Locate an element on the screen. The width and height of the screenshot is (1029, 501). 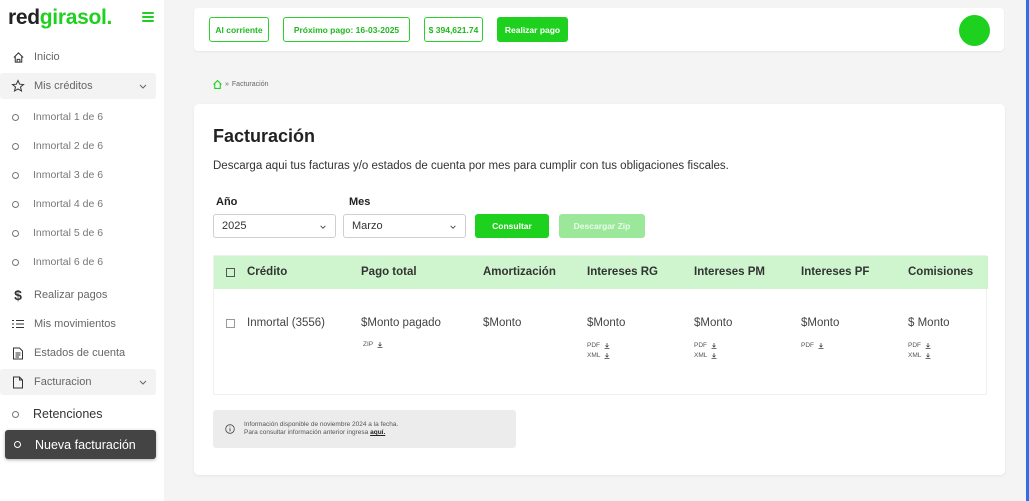
file-icon is located at coordinates (18, 382).